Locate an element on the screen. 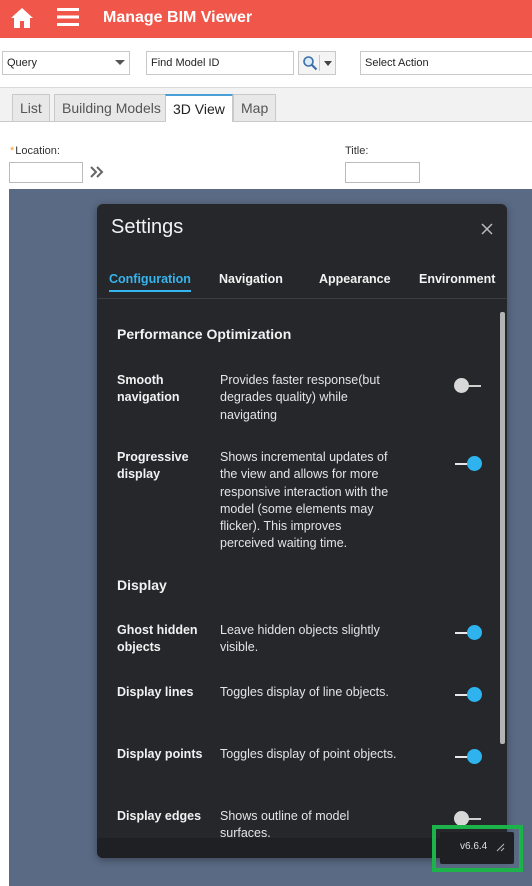 The width and height of the screenshot is (532, 886). query-select: Query is located at coordinates (66, 63).